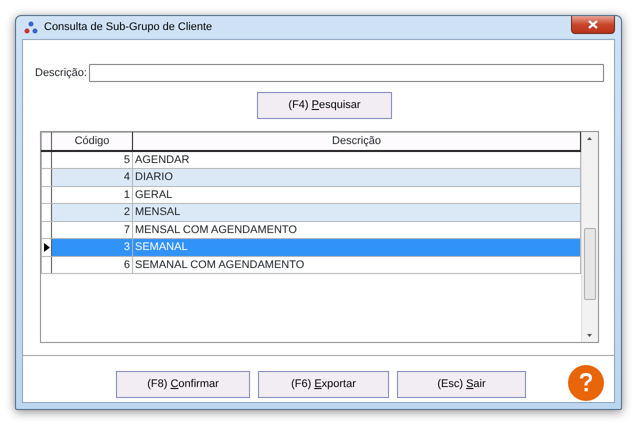 The width and height of the screenshot is (638, 426). Describe the element at coordinates (61, 73) in the screenshot. I see `field-label: Descrição:` at that location.